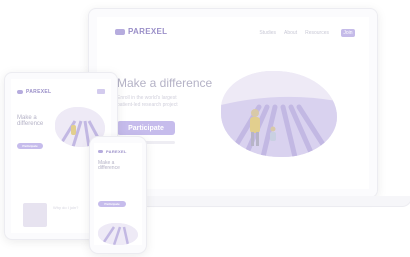 The image size is (410, 257). I want to click on phone-mockup: PAREXEL Make a difference Participate, so click(118, 195).